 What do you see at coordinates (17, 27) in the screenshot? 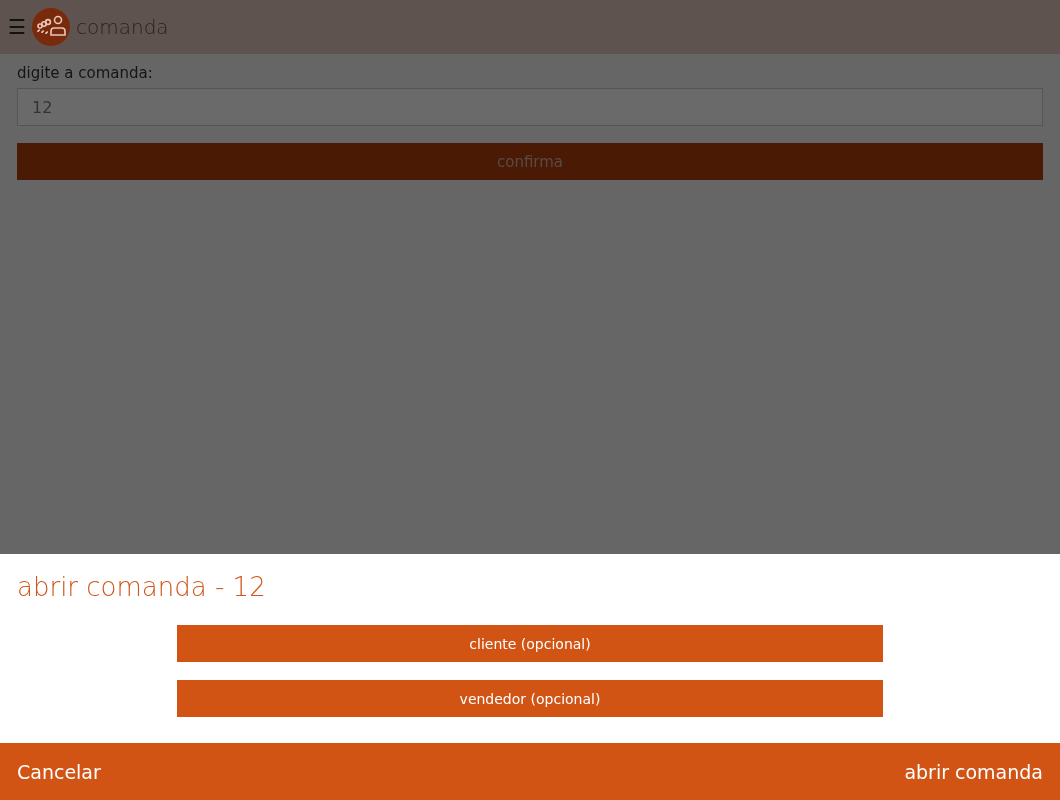
I see `menu-button: ☰` at bounding box center [17, 27].